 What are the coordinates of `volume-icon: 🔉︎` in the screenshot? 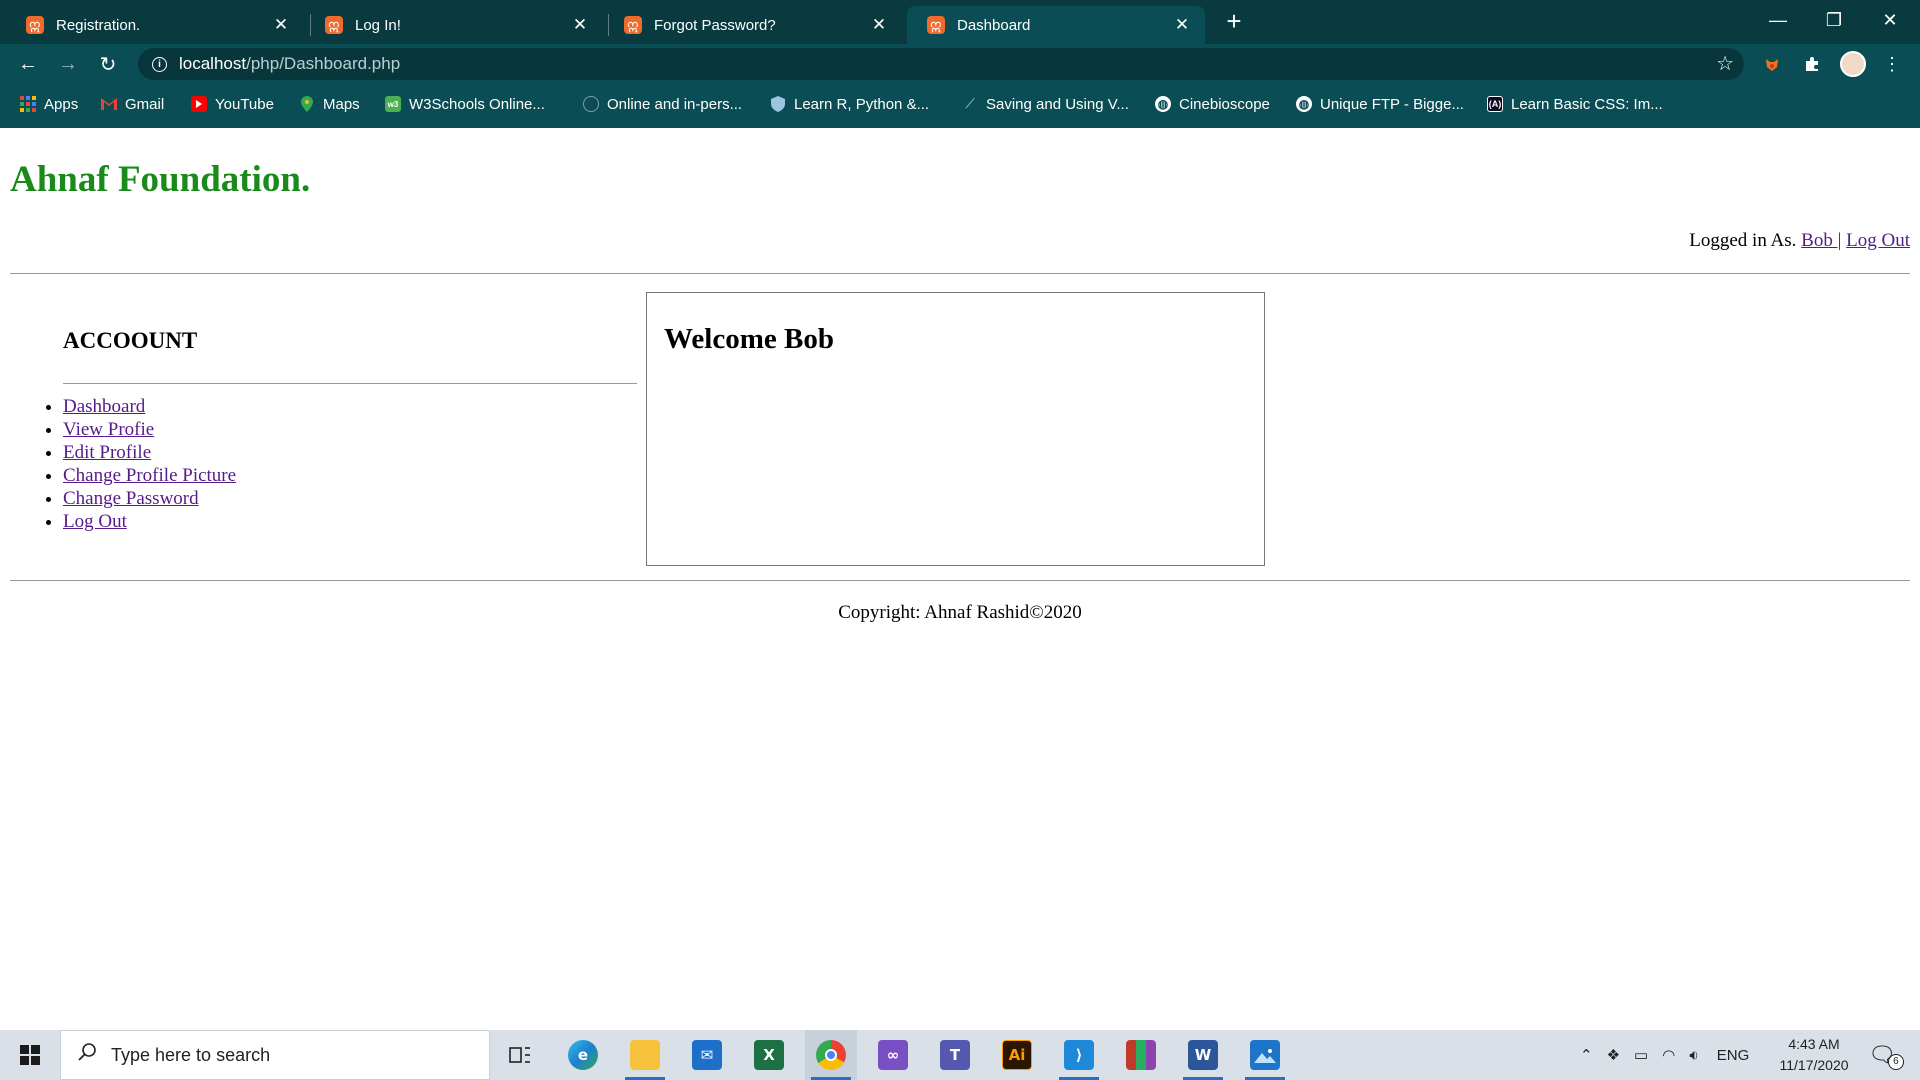 It's located at (1693, 1055).